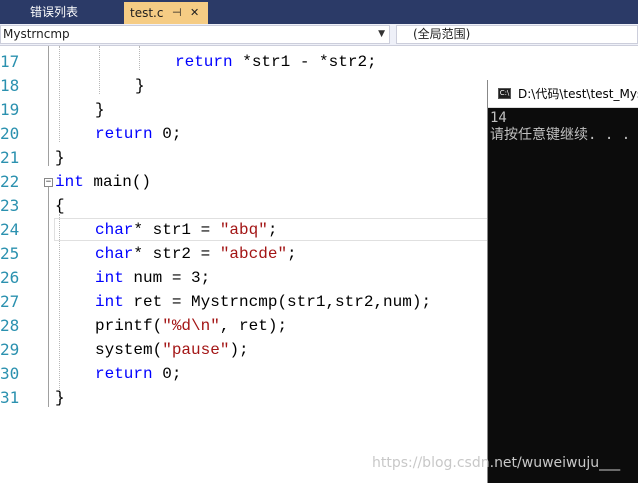 This screenshot has height=483, width=638. What do you see at coordinates (36, 34) in the screenshot?
I see `function-dropdown-value: Mystrncmp` at bounding box center [36, 34].